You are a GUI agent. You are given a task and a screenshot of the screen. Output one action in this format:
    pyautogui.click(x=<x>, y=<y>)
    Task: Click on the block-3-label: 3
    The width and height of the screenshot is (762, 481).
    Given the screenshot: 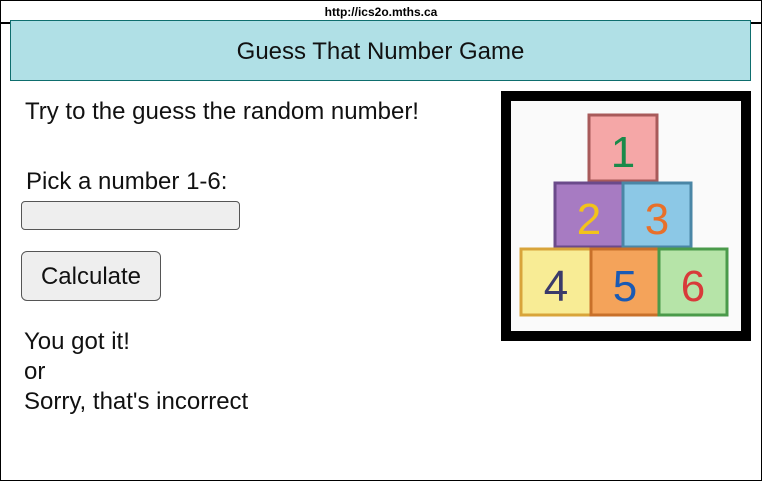 What is the action you would take?
    pyautogui.click(x=657, y=219)
    